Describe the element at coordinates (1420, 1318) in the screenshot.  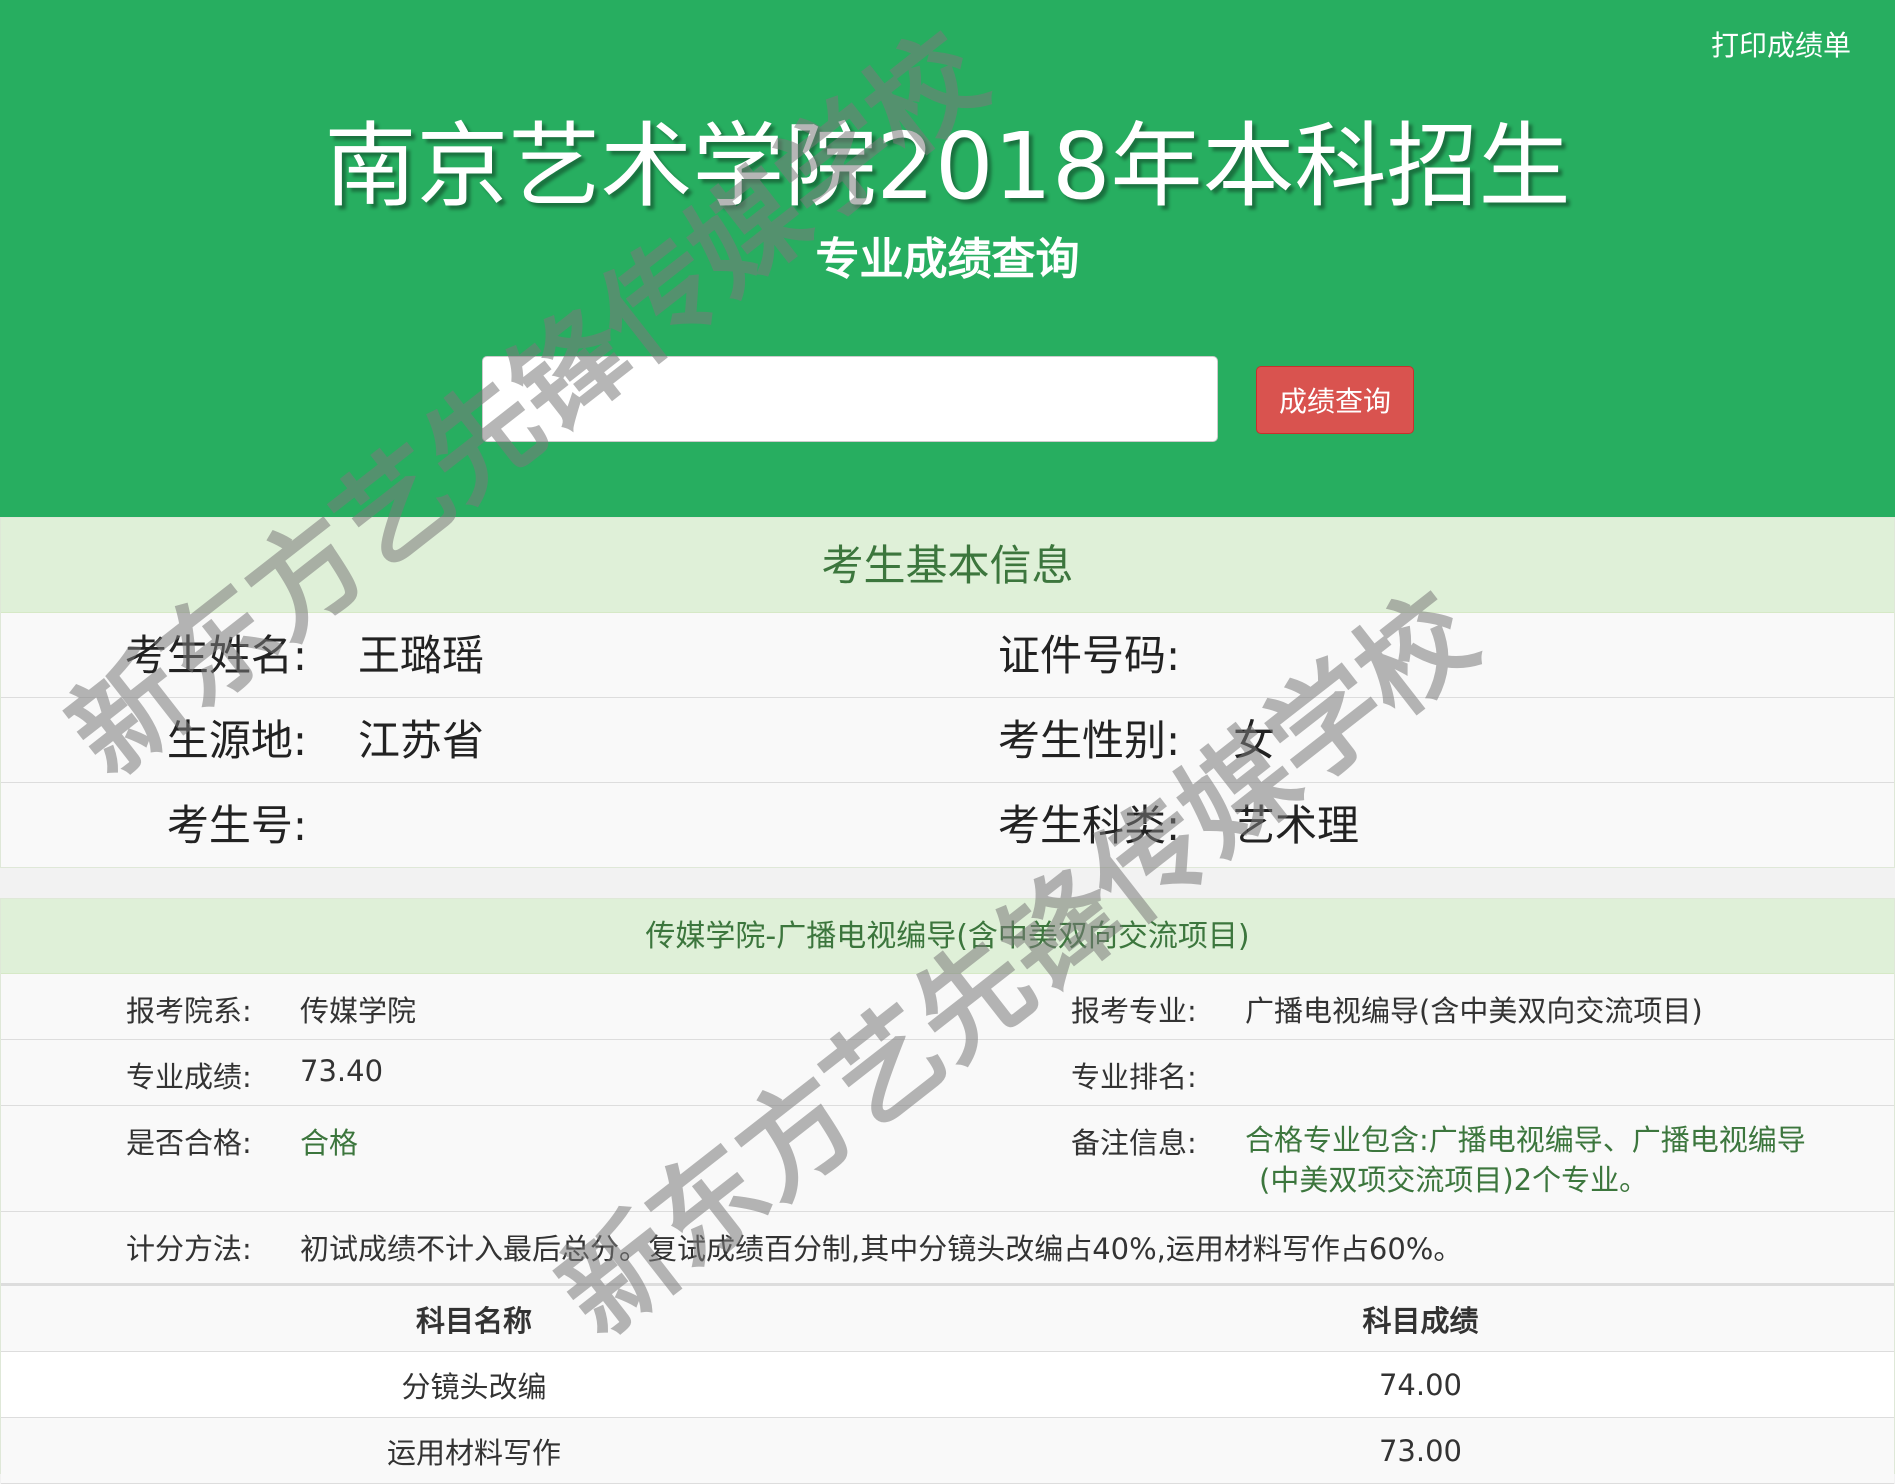
I see `subject-score-header: 科目成绩` at that location.